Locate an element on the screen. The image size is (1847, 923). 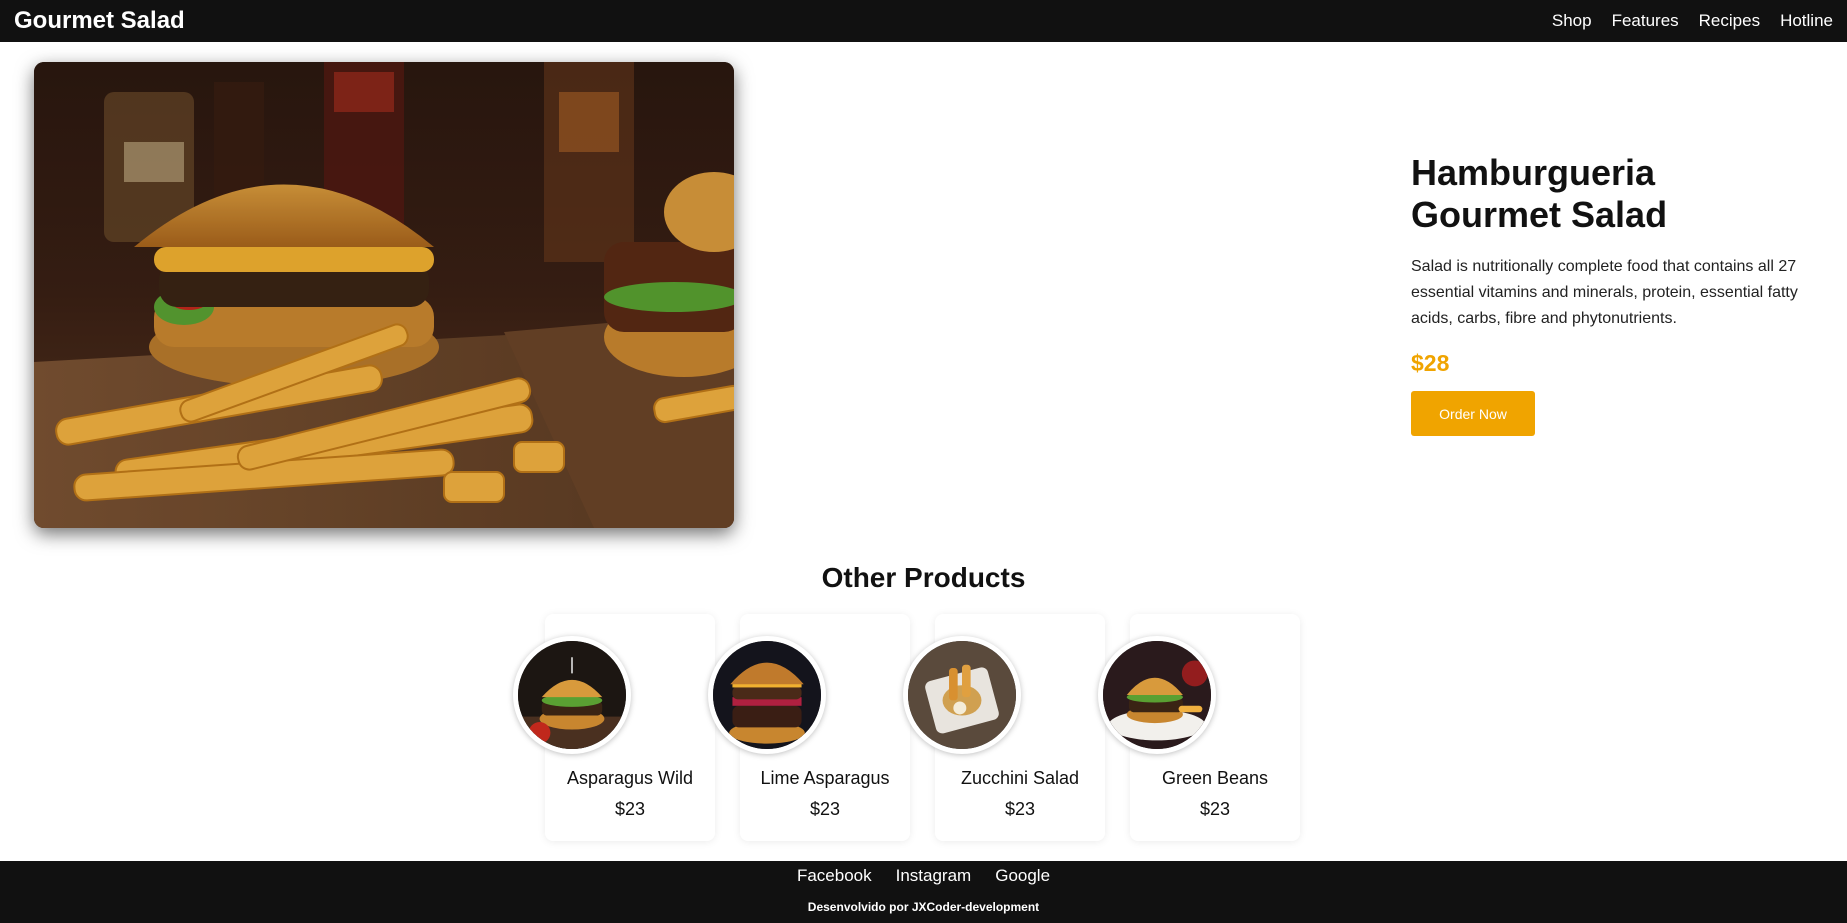
nav-link-features: Features is located at coordinates (1645, 21).